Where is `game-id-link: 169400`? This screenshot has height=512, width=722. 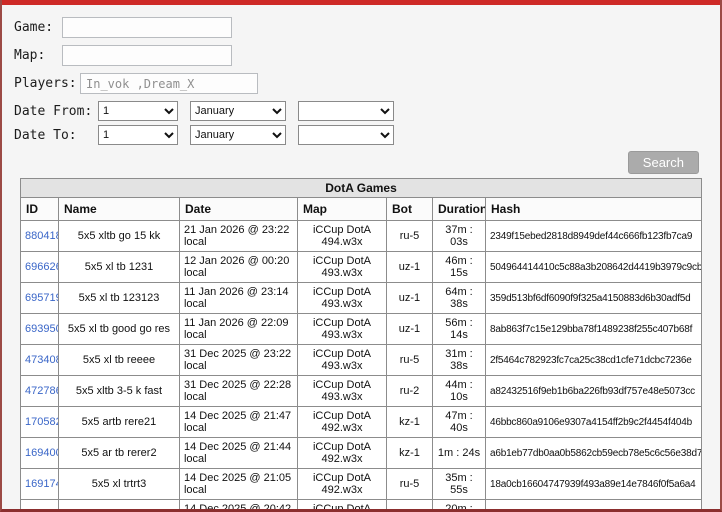 game-id-link: 169400 is located at coordinates (41, 453).